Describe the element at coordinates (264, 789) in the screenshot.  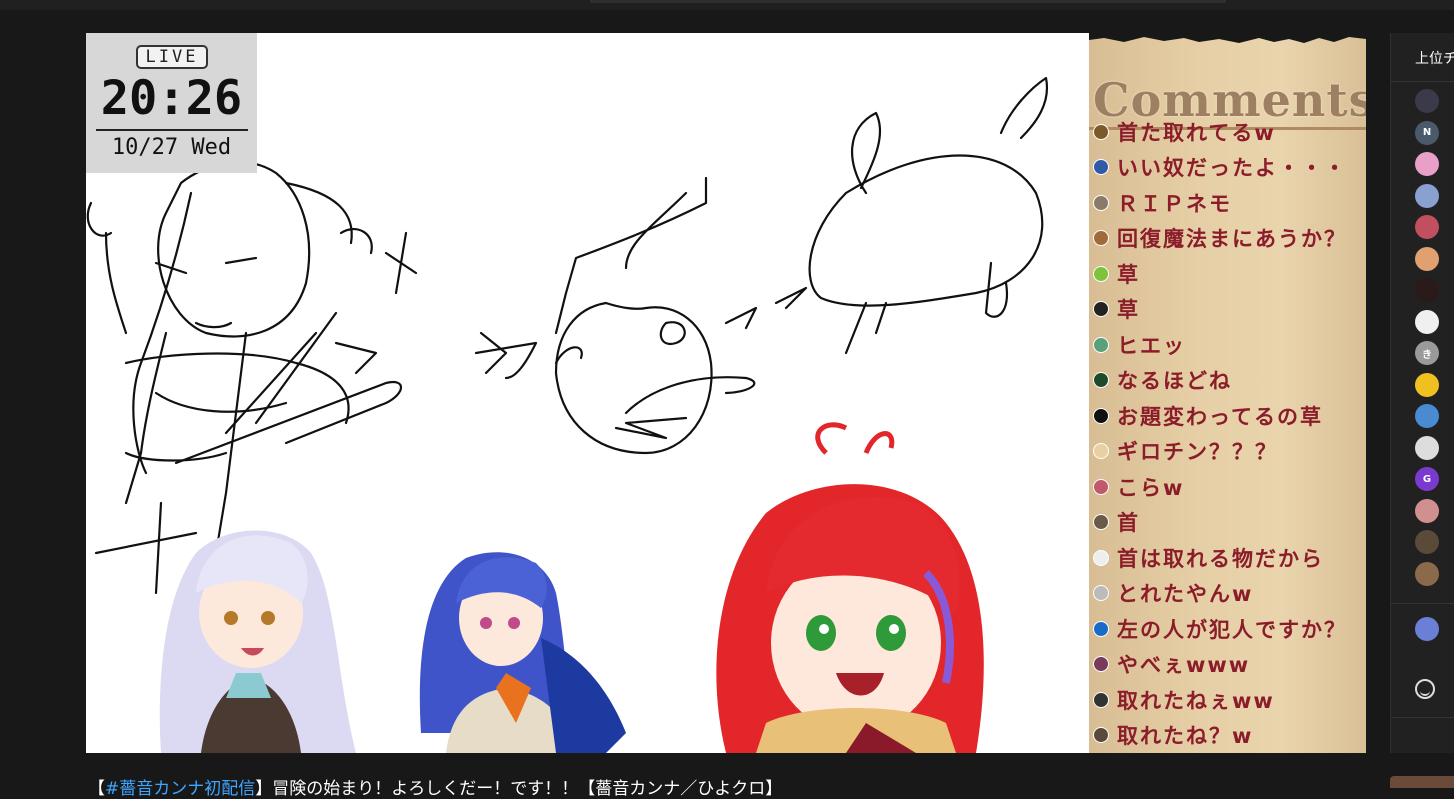
I see `title-close-bracket: 】` at that location.